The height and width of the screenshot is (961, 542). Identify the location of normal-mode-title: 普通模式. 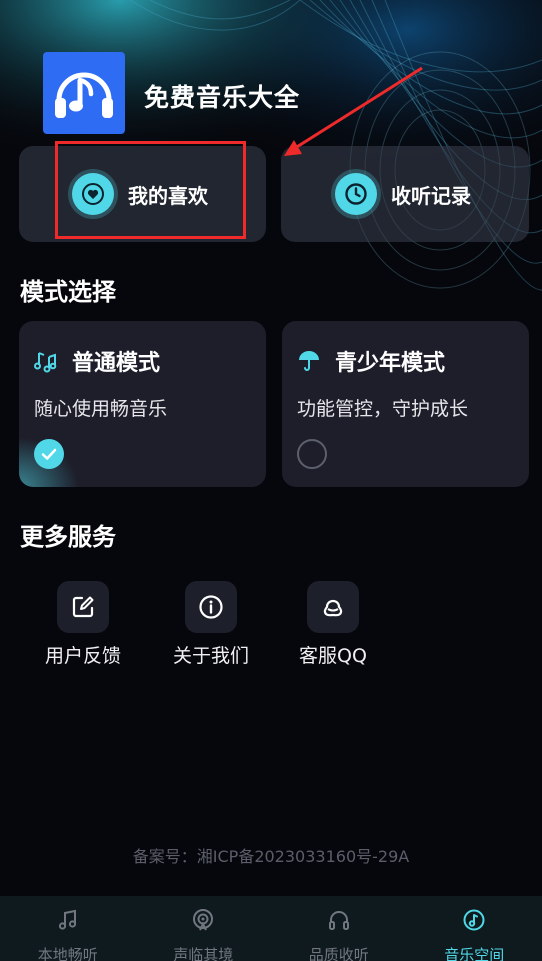
(116, 363).